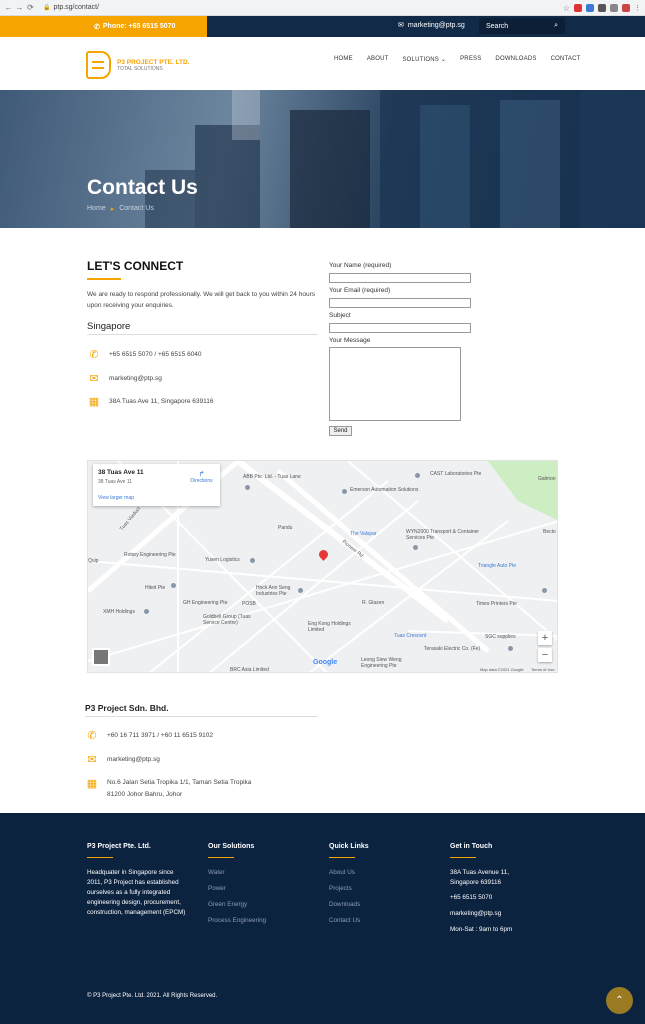  What do you see at coordinates (400, 278) in the screenshot?
I see `name-field` at bounding box center [400, 278].